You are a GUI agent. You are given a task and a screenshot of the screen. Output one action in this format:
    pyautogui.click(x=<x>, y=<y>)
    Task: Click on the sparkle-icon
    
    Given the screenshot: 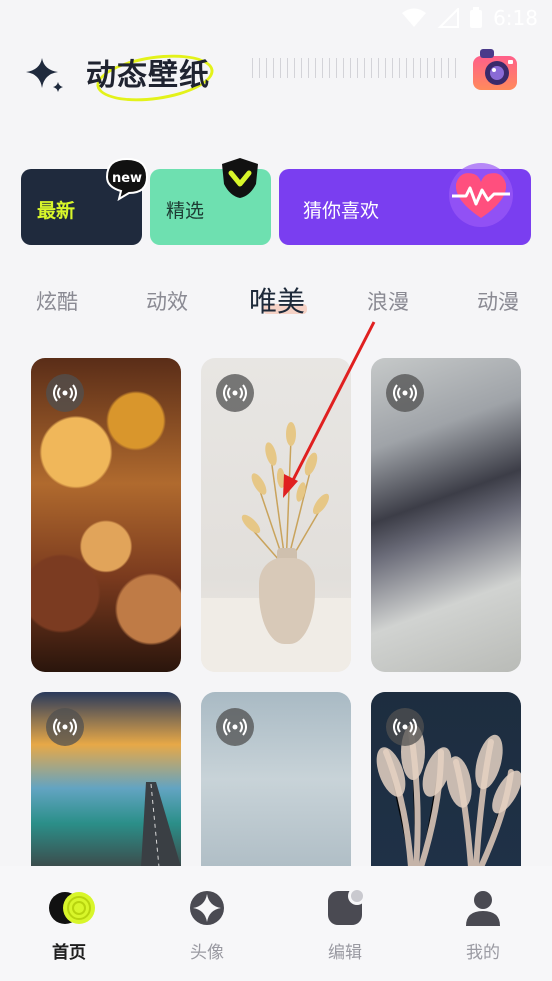 What is the action you would take?
    pyautogui.click(x=44, y=75)
    